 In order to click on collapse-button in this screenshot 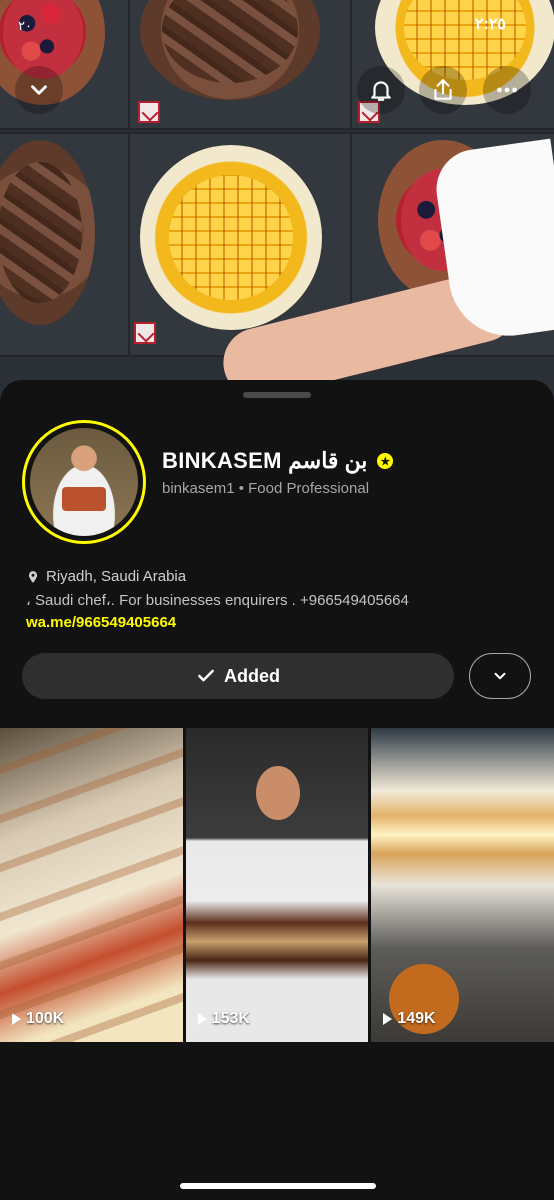, I will do `click(39, 90)`.